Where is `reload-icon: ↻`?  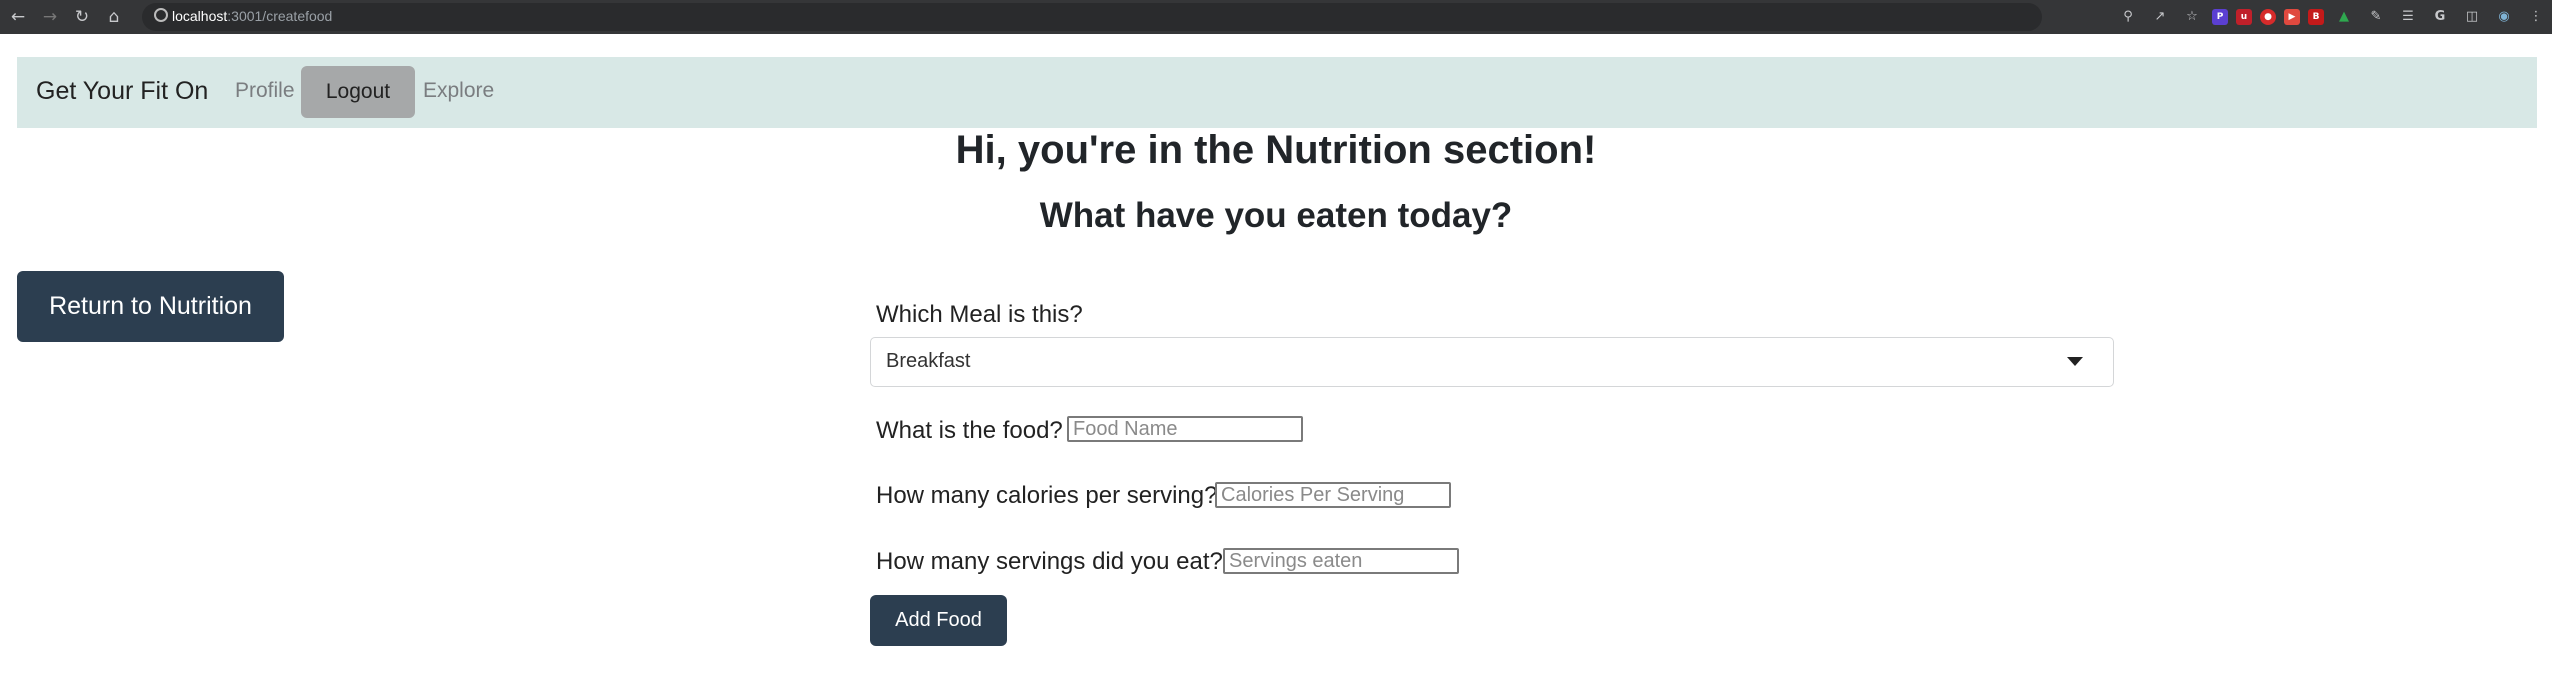 reload-icon: ↻ is located at coordinates (82, 17).